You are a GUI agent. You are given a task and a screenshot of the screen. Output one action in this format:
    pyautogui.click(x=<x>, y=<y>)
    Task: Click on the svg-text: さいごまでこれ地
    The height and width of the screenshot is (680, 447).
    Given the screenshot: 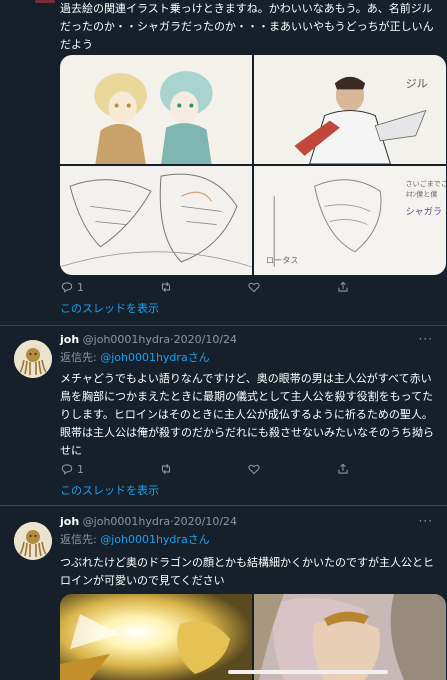 What is the action you would take?
    pyautogui.click(x=426, y=183)
    